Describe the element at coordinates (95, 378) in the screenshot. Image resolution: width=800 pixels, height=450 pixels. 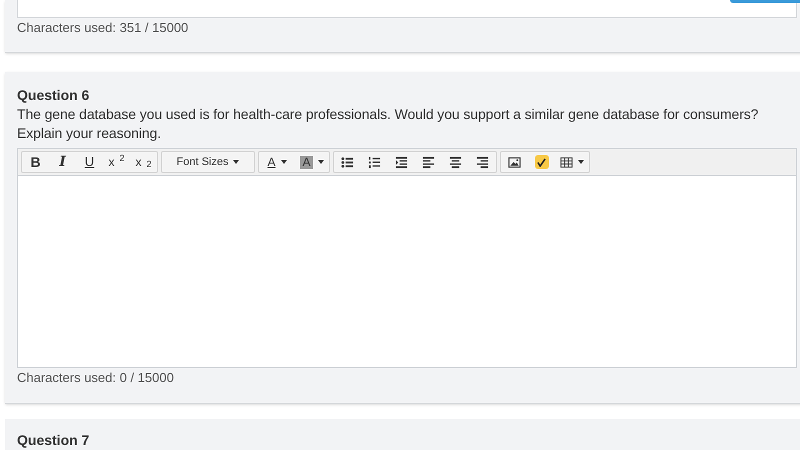
I see `character-counter: Characters used: 0 / 15000` at that location.